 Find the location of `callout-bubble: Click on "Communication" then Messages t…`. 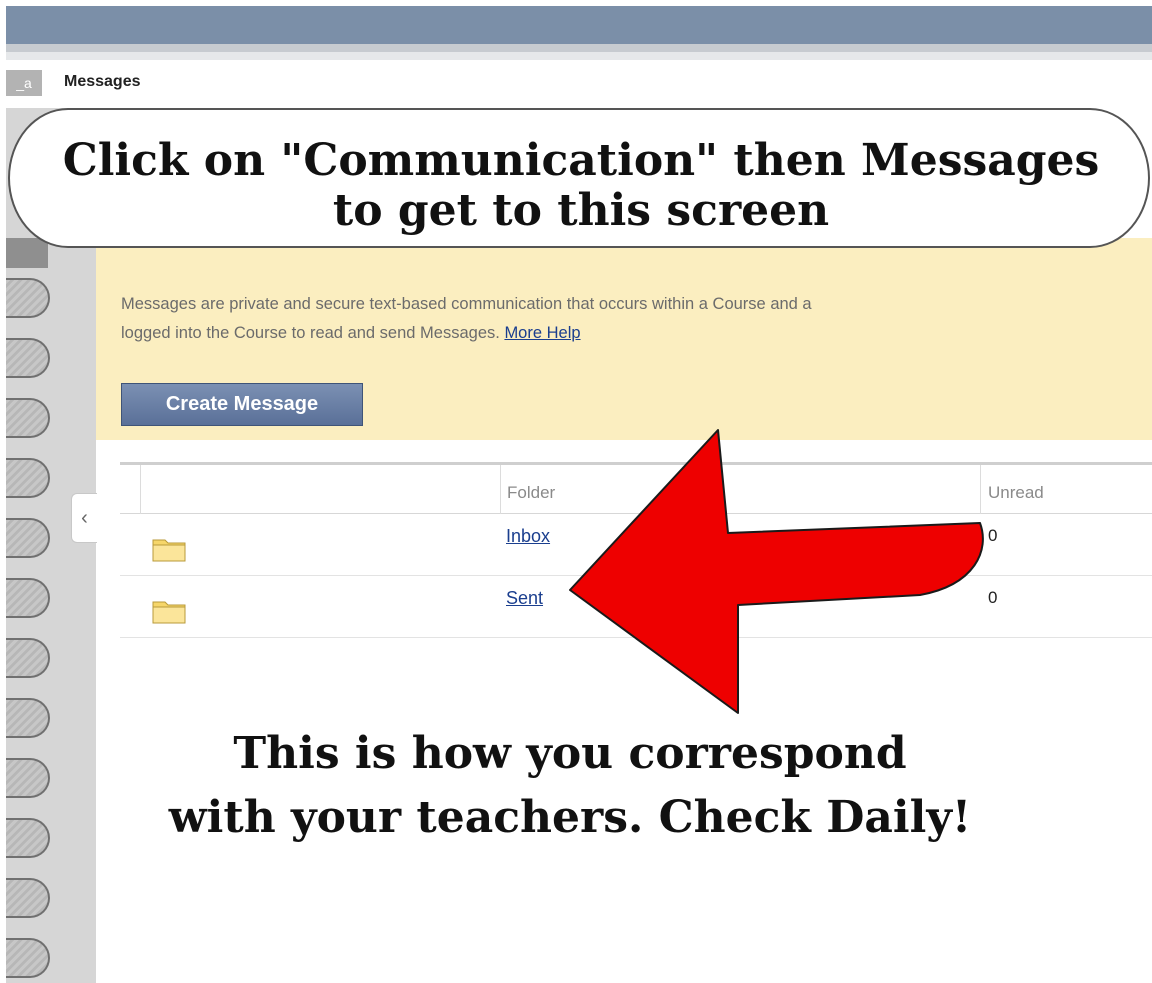

callout-bubble: Click on "Communication" then Messages t… is located at coordinates (579, 178).